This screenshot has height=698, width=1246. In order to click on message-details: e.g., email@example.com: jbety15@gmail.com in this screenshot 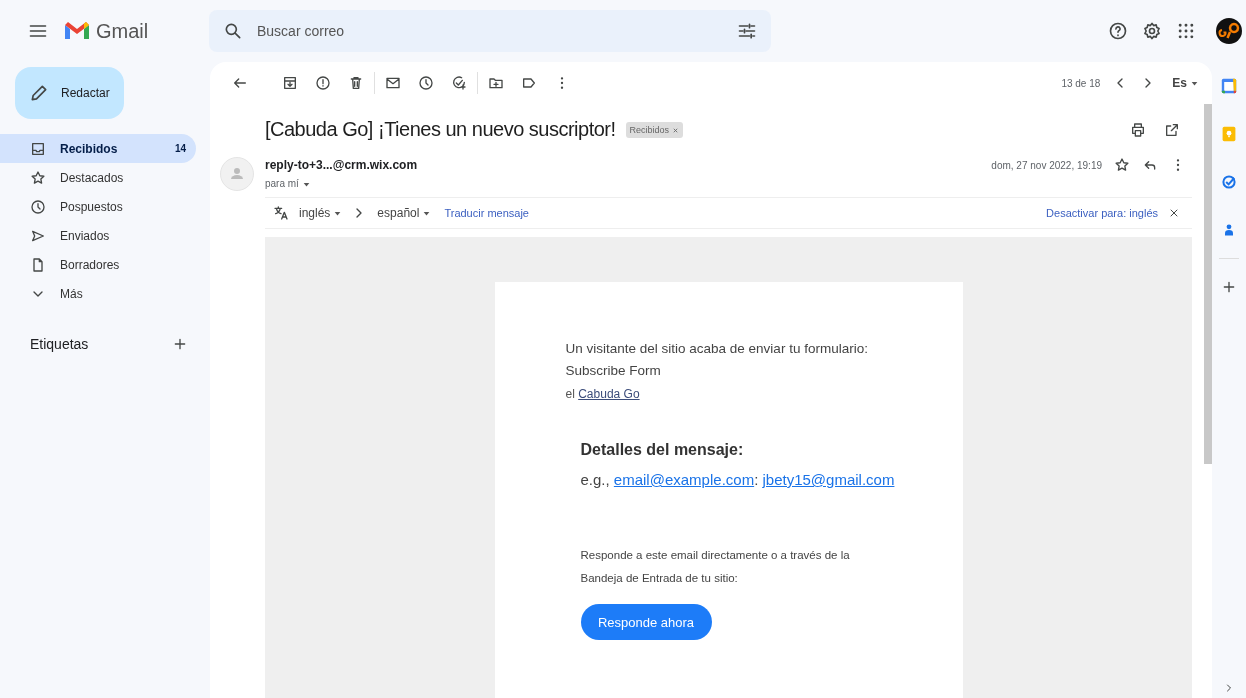, I will do `click(738, 479)`.